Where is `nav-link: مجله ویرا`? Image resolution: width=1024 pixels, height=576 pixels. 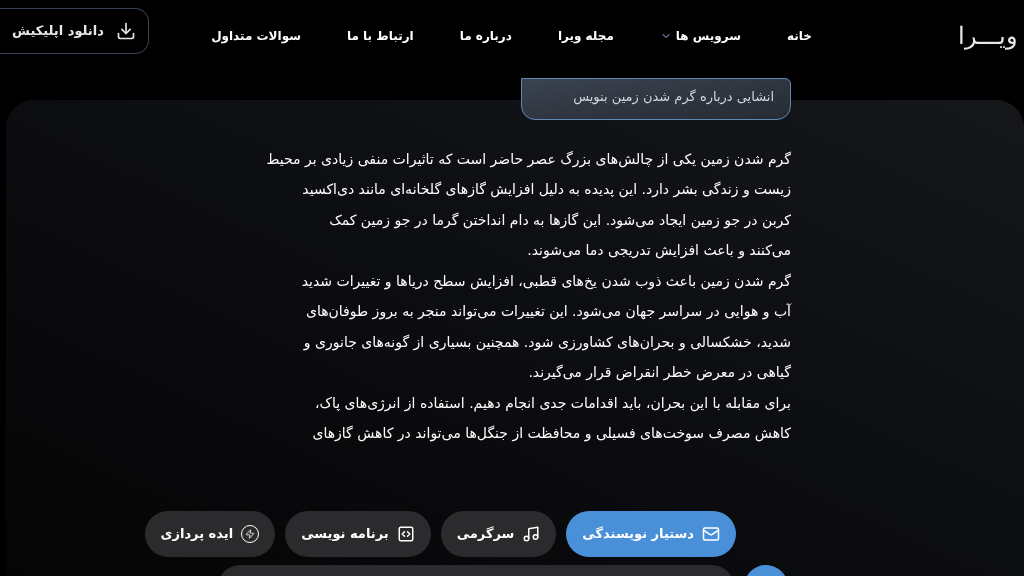
nav-link: مجله ویرا is located at coordinates (585, 36).